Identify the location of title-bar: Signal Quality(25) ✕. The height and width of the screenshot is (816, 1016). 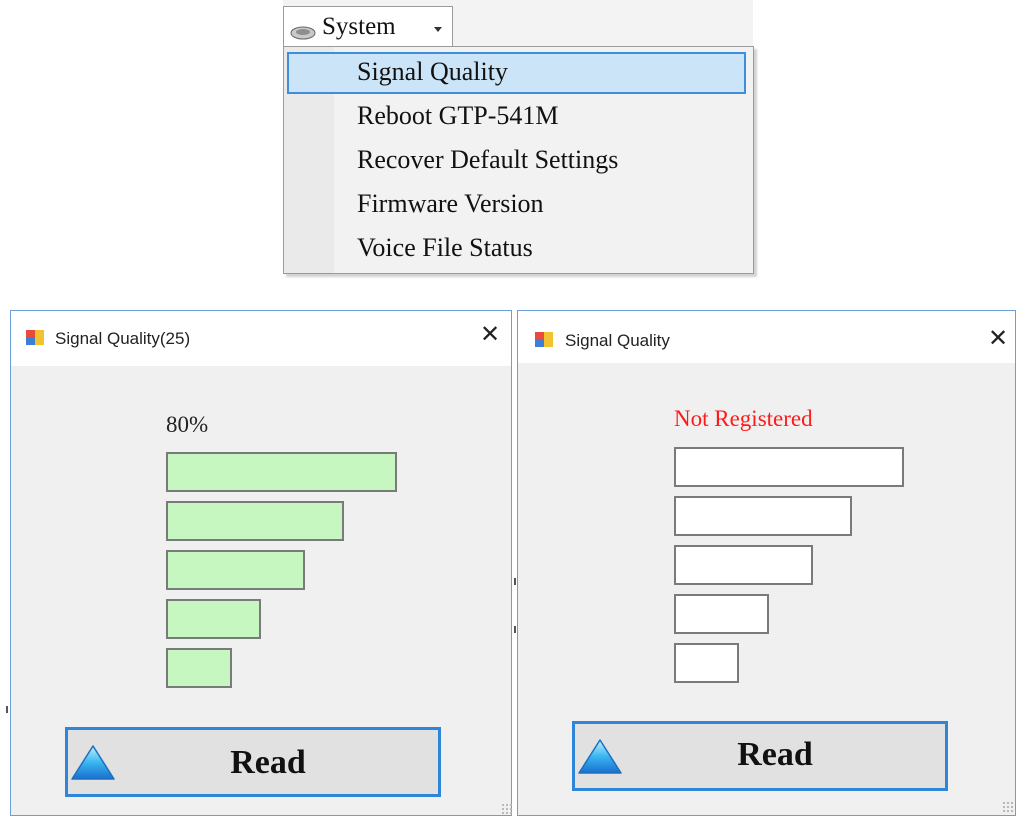
(261, 338).